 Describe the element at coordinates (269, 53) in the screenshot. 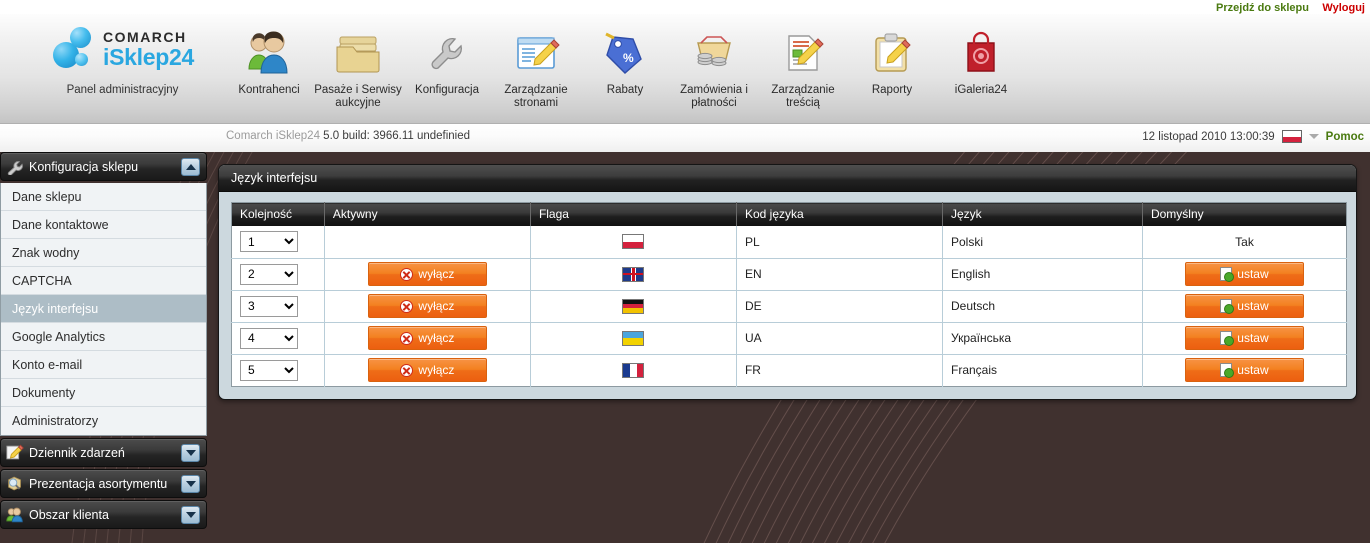

I see `users-icon` at that location.